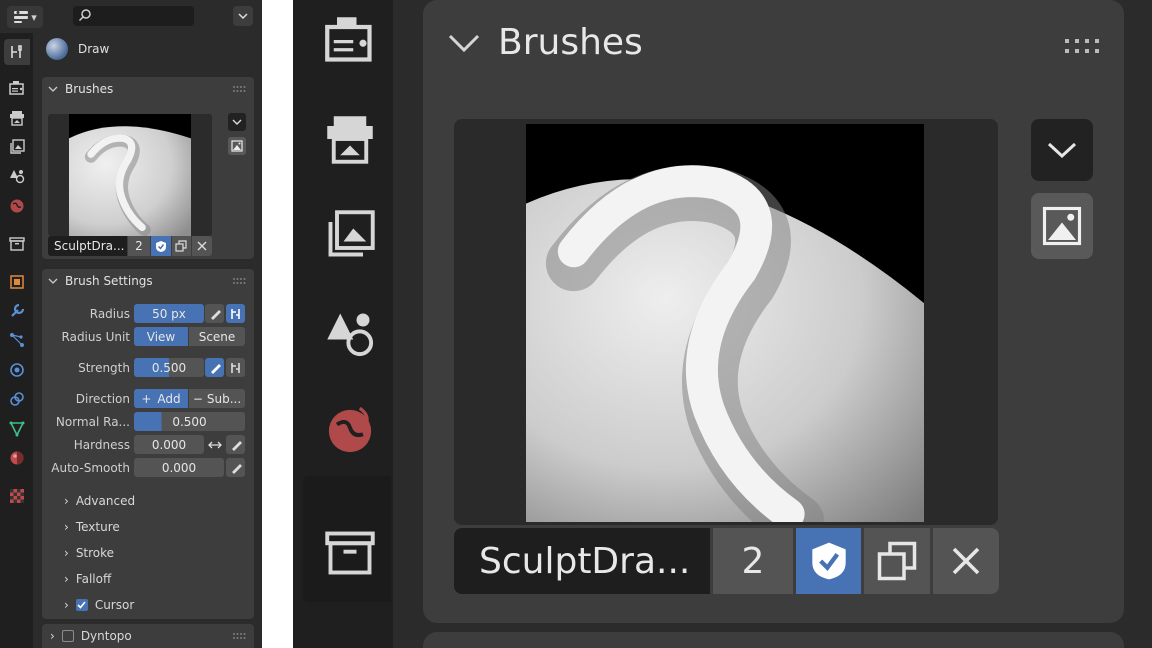 The image size is (1152, 648). Describe the element at coordinates (235, 313) in the screenshot. I see `unified-radius-toggle` at that location.